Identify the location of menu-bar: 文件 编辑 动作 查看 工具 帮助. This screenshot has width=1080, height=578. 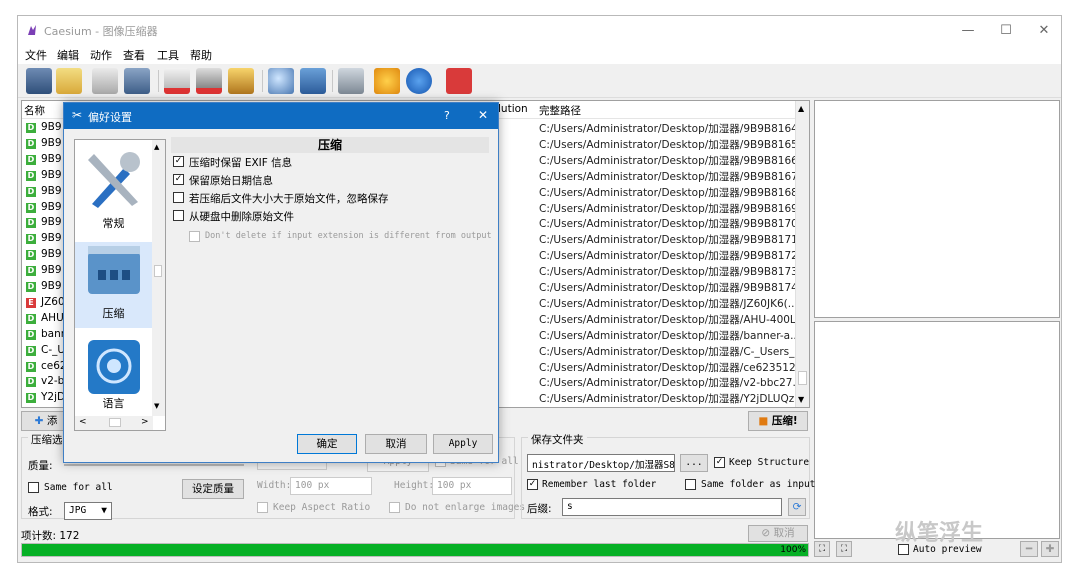
(539, 55).